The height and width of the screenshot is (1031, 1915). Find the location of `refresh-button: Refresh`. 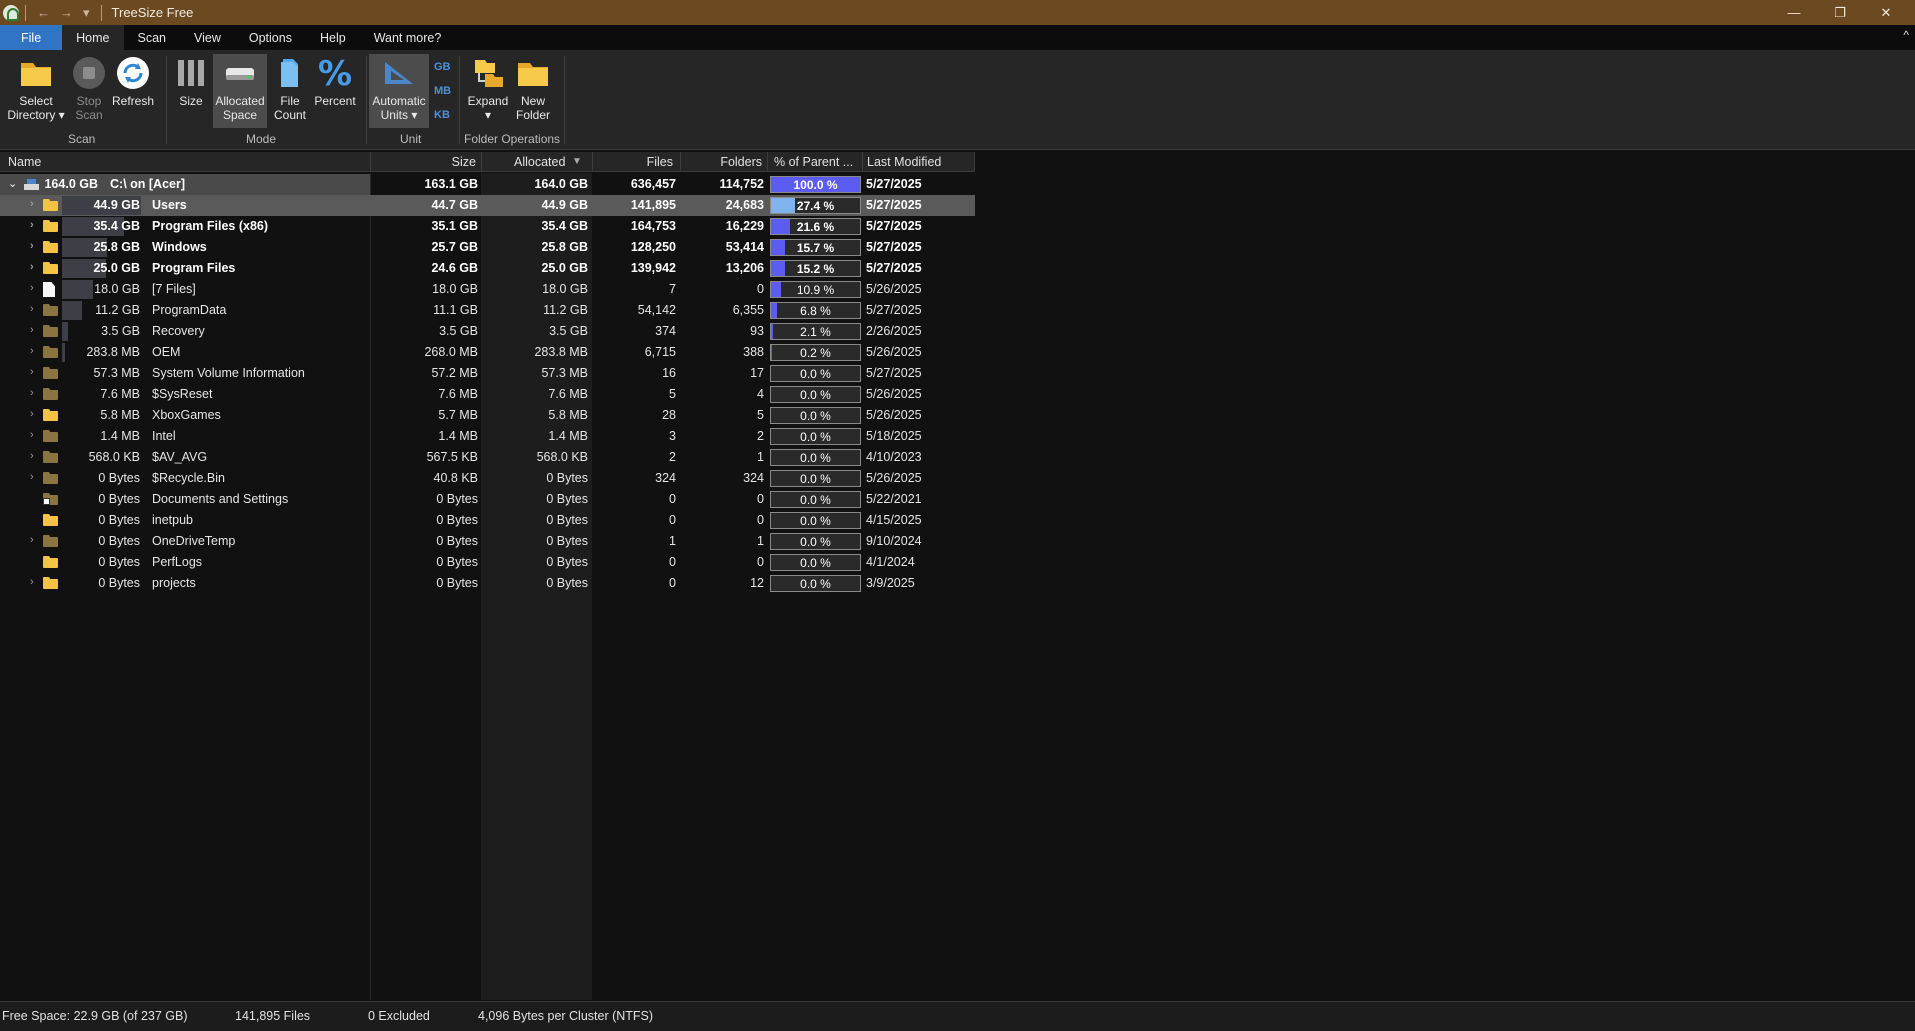

refresh-button: Refresh is located at coordinates (133, 91).